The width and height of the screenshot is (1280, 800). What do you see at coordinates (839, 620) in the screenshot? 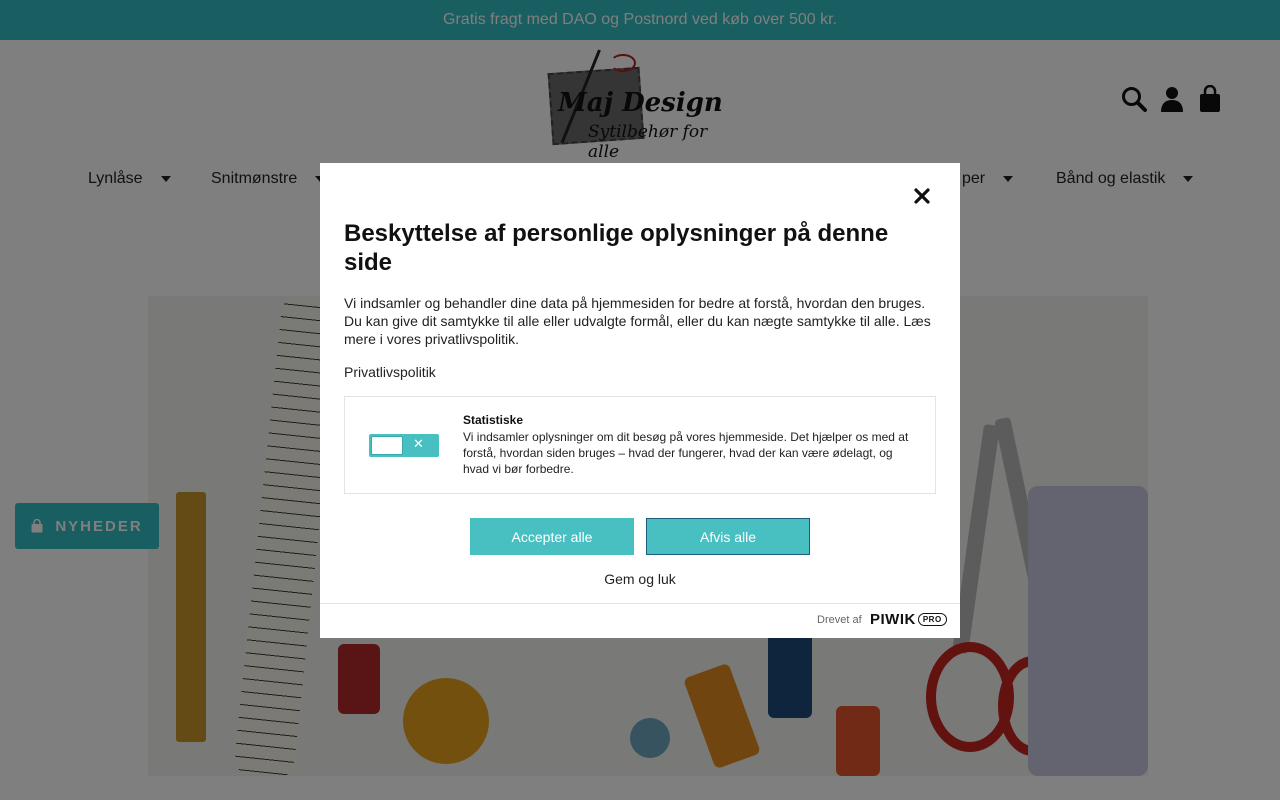
I see `powered-by-text: Drevet af` at bounding box center [839, 620].